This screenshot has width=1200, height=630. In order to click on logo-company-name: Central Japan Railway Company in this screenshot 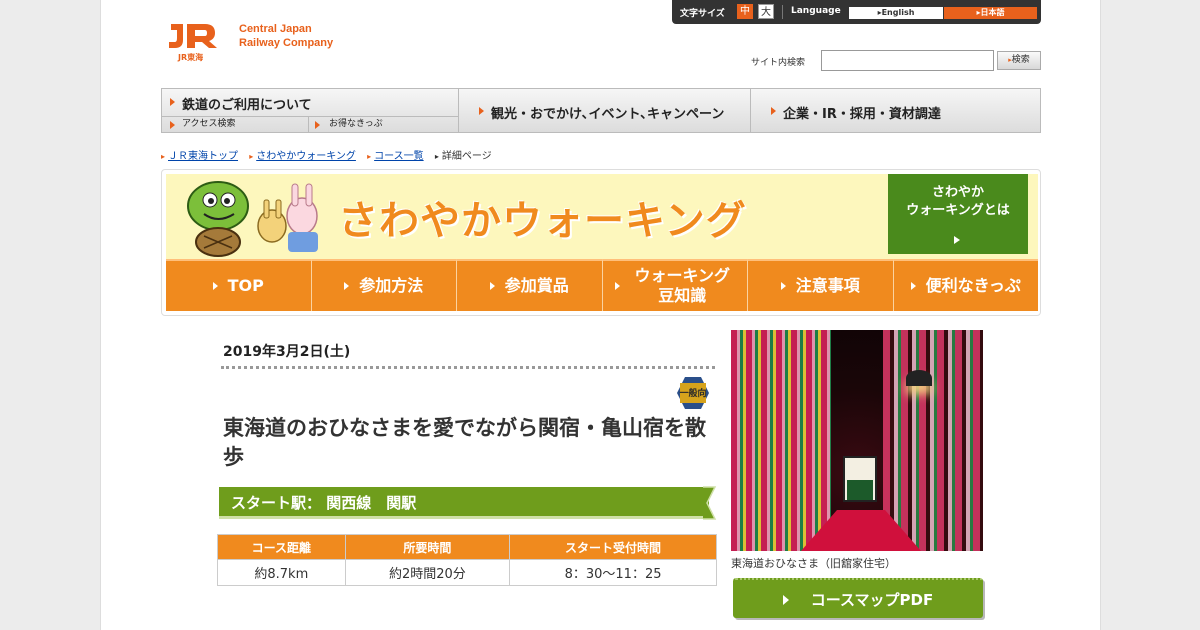, I will do `click(286, 36)`.